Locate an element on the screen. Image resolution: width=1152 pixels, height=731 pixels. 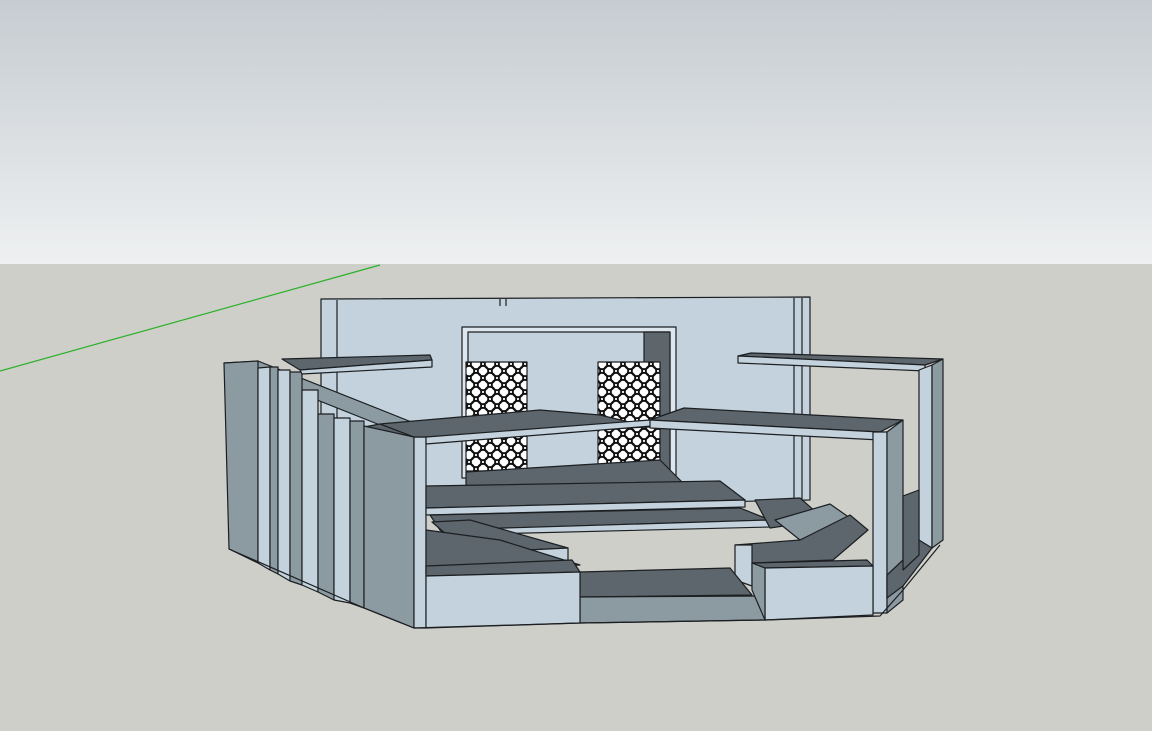
front-right-platform-face is located at coordinates (819, 593).